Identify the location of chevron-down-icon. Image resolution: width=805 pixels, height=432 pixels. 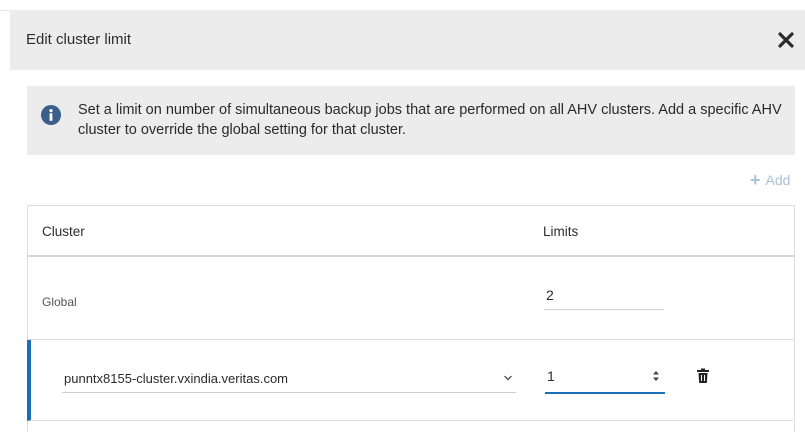
(508, 378).